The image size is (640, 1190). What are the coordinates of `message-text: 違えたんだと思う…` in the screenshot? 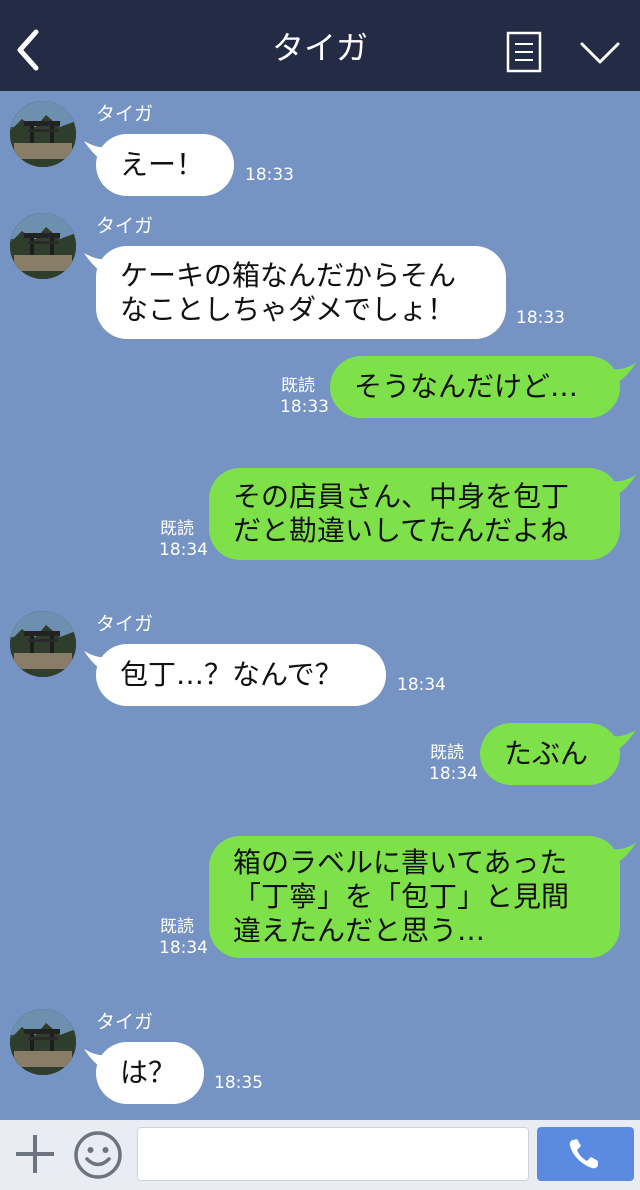 It's located at (359, 930).